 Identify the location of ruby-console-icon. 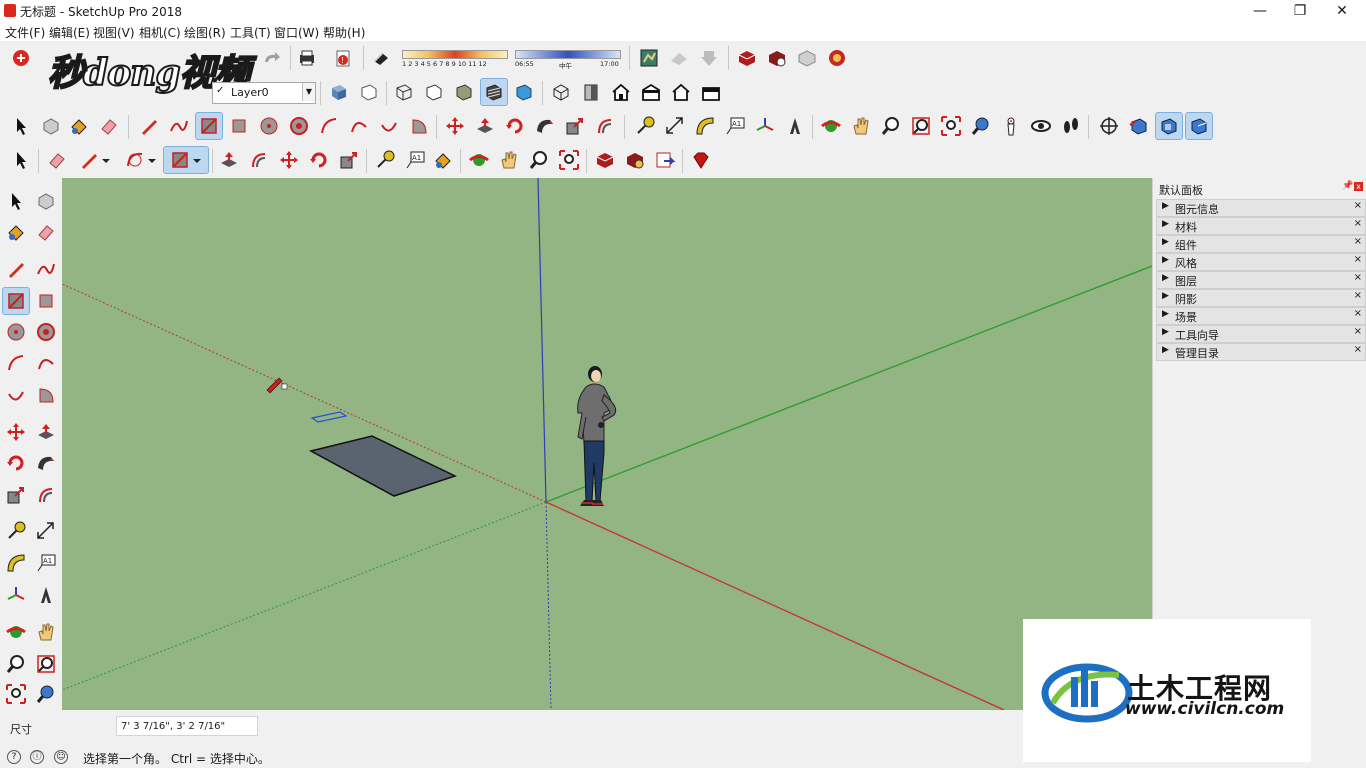
(701, 160).